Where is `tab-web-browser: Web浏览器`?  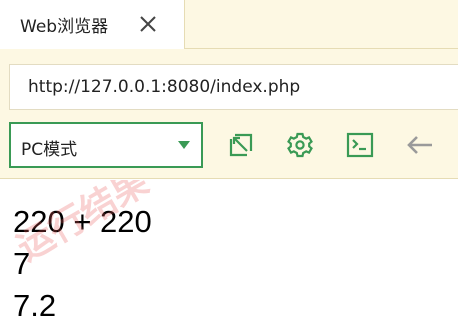 tab-web-browser: Web浏览器 is located at coordinates (92, 24).